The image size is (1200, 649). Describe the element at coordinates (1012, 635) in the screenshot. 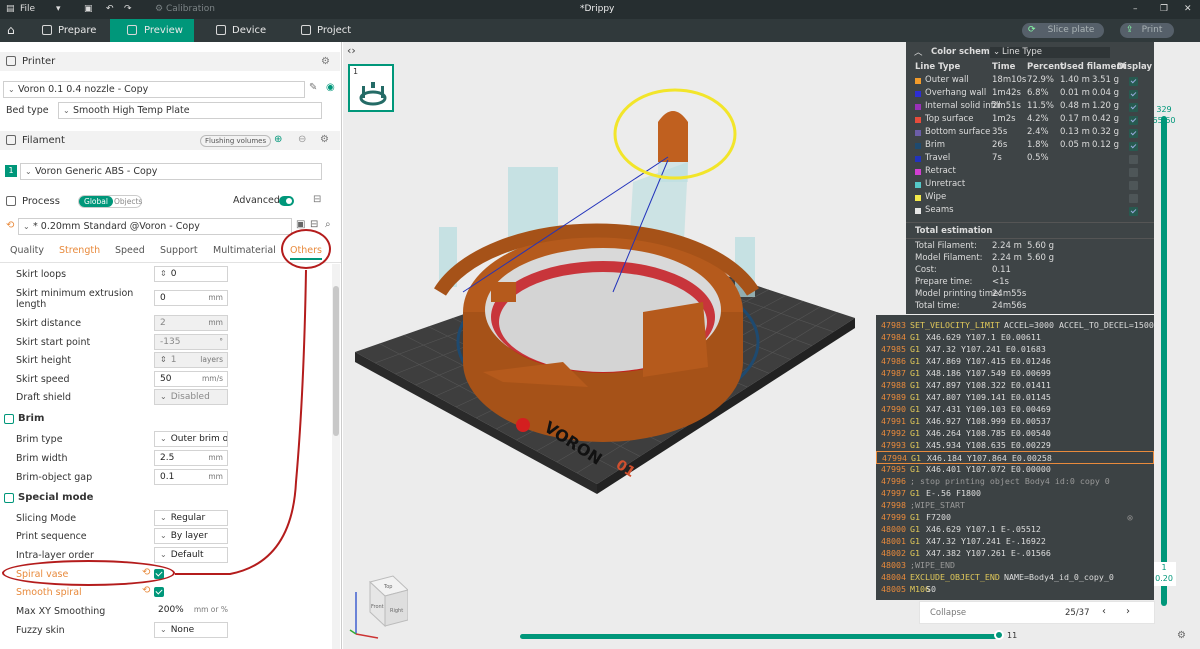

I see `move-slider-value: 11` at that location.